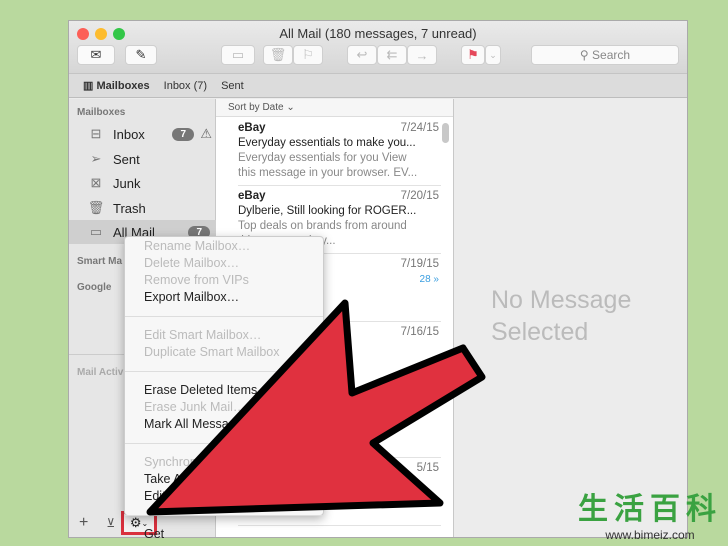  What do you see at coordinates (650, 535) in the screenshot?
I see `watermark-url: www.bimeiz.com` at bounding box center [650, 535].